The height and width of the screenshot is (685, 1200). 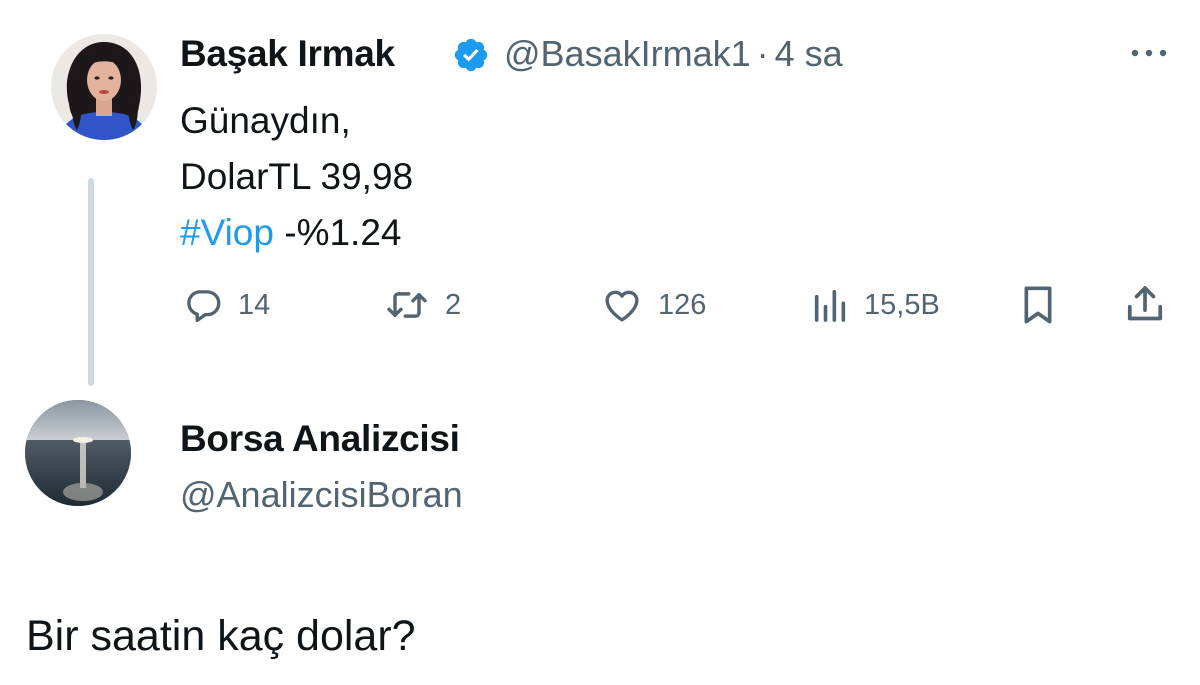 I want to click on author-handle-and-time: @BasakIrmak1 · 4 sa, so click(x=673, y=54).